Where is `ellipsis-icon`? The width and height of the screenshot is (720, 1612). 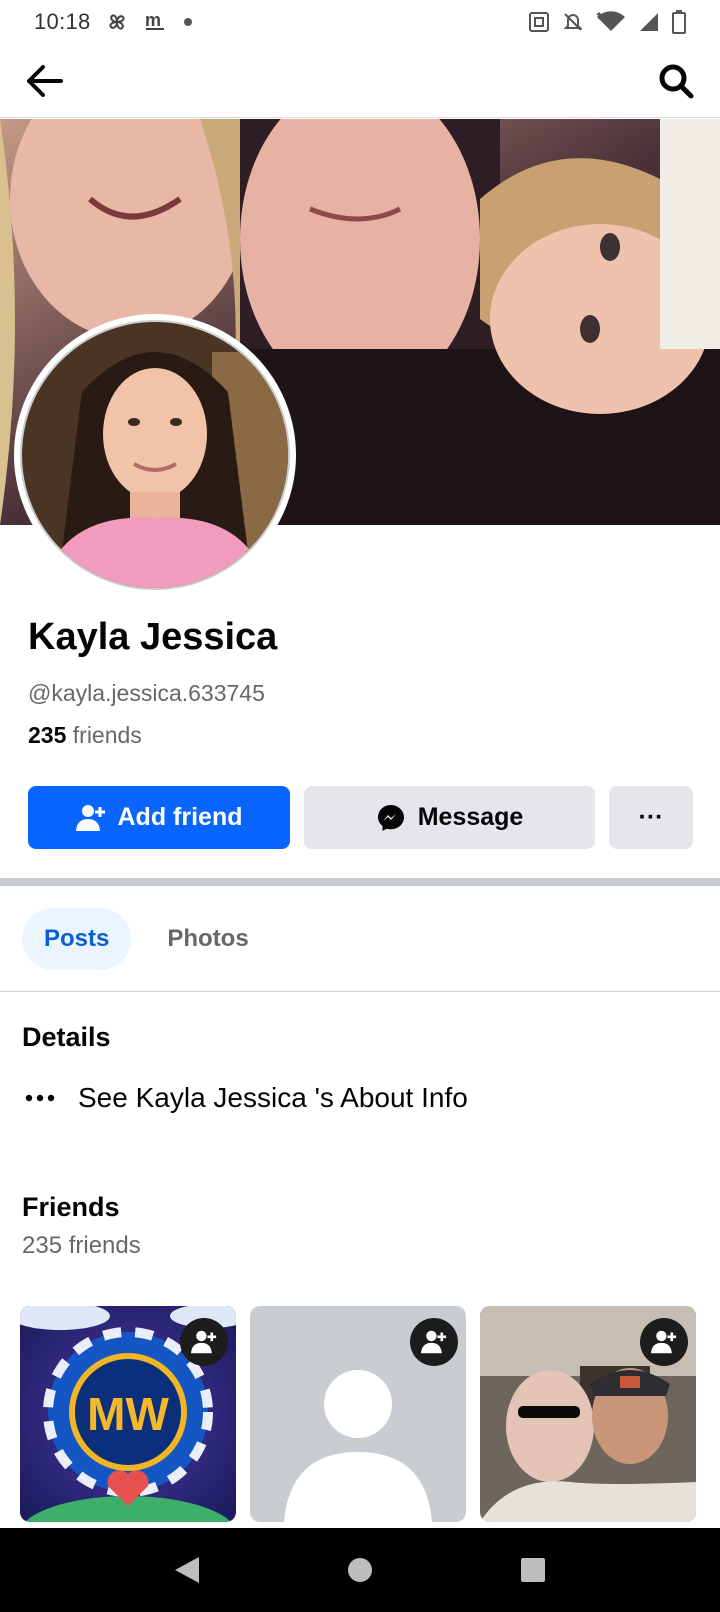 ellipsis-icon is located at coordinates (40, 1098).